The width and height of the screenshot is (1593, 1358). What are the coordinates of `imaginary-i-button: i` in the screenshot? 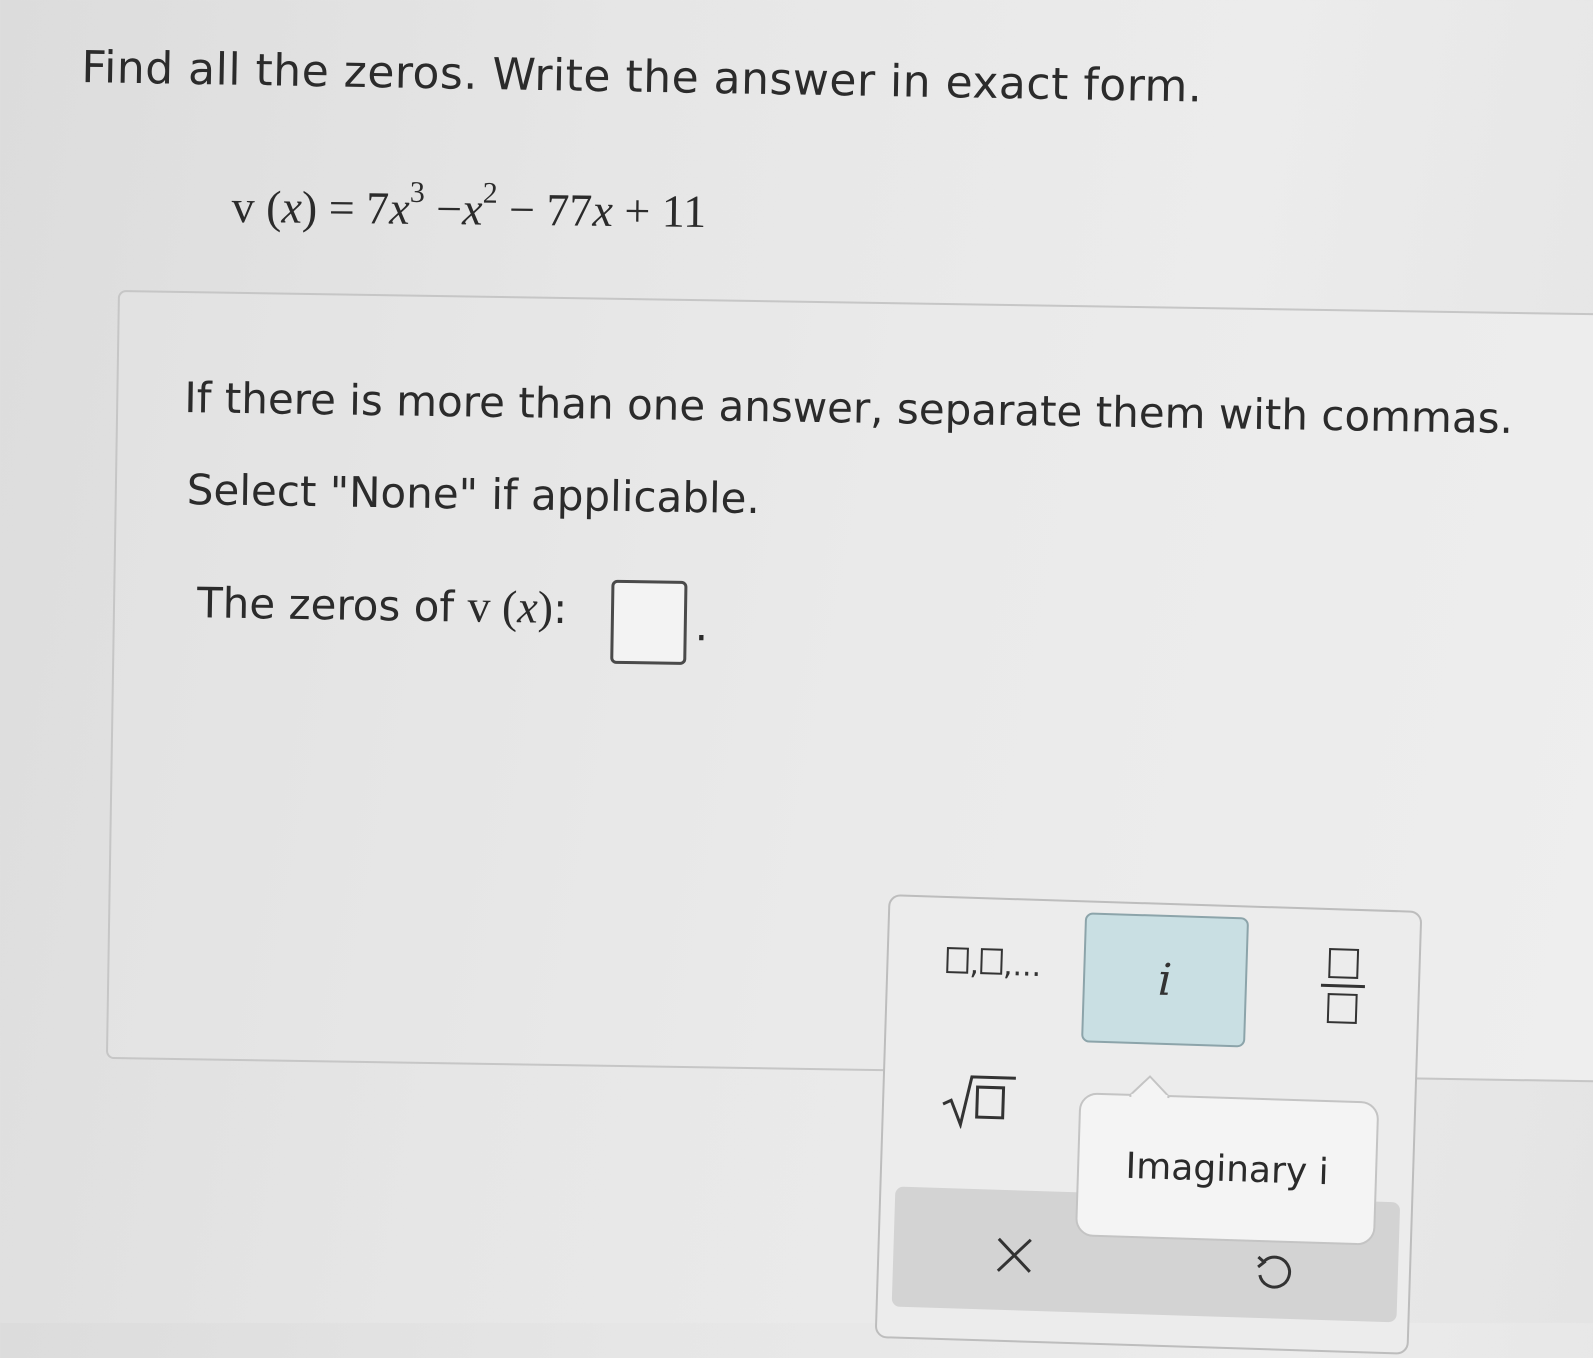 It's located at (1165, 980).